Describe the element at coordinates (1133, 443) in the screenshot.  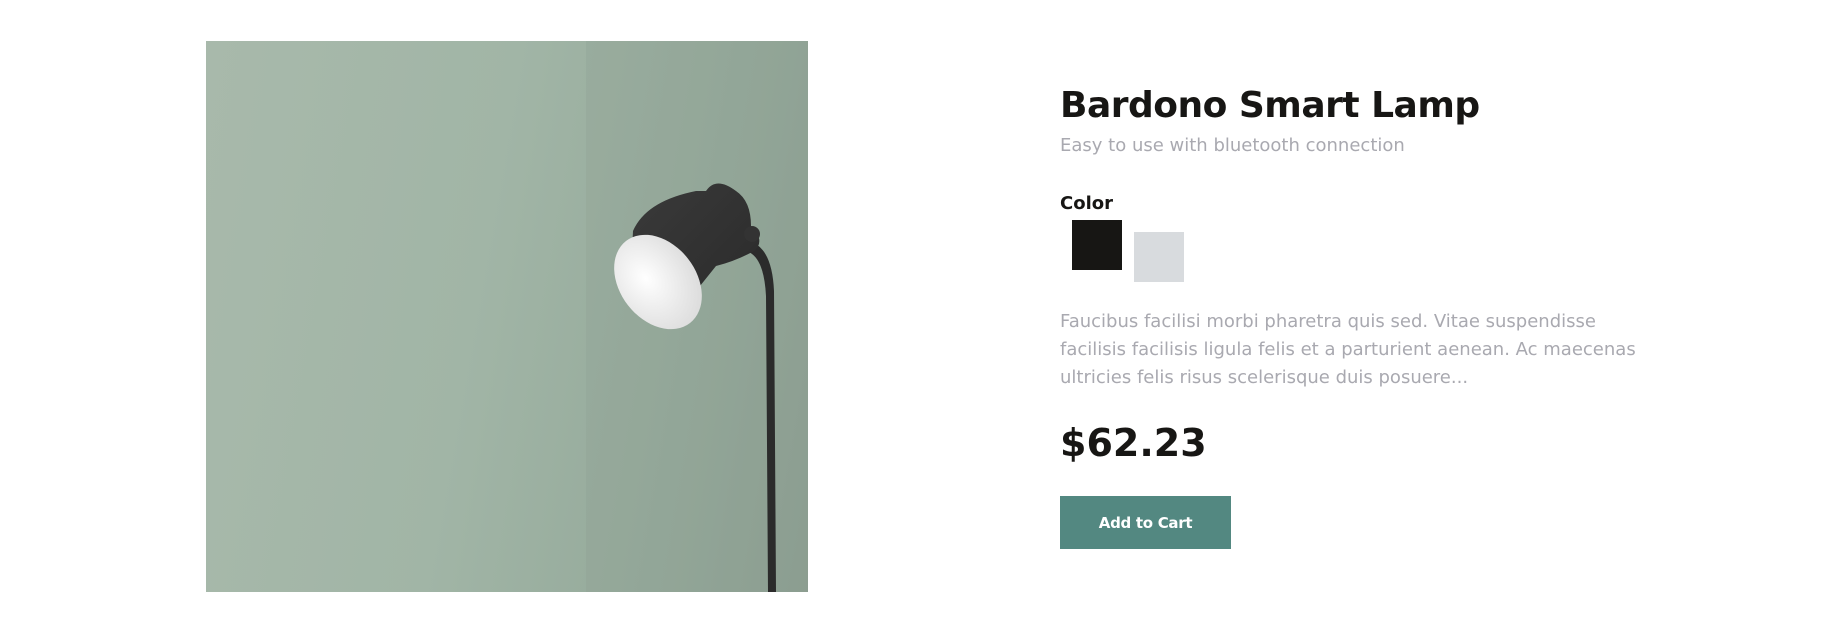
I see `product-price: $62.23` at that location.